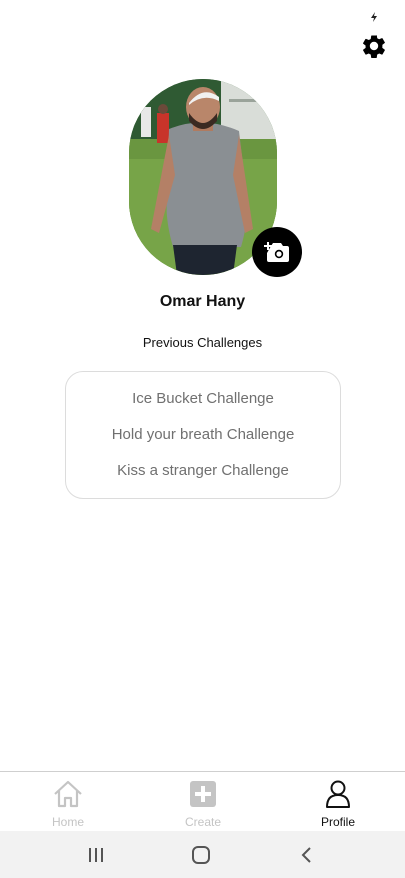 This screenshot has width=405, height=878. Describe the element at coordinates (215, 178) in the screenshot. I see `avatar-container` at that location.